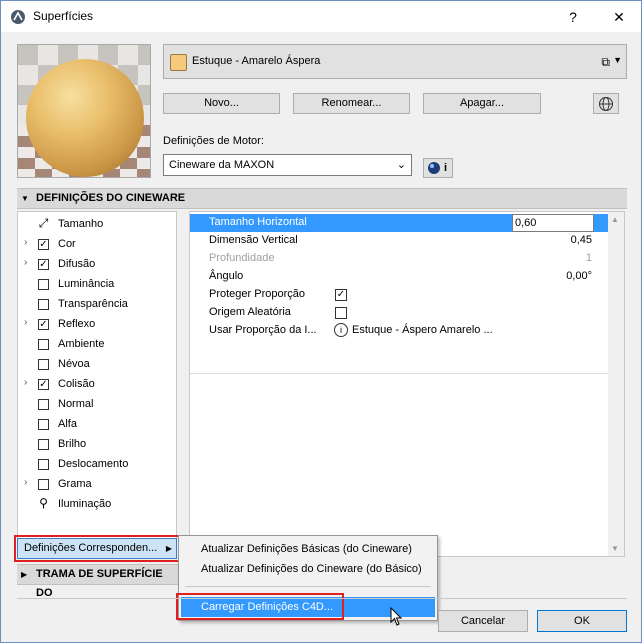 This screenshot has height=643, width=642. Describe the element at coordinates (85, 504) in the screenshot. I see `channel-label: Iluminação` at that location.